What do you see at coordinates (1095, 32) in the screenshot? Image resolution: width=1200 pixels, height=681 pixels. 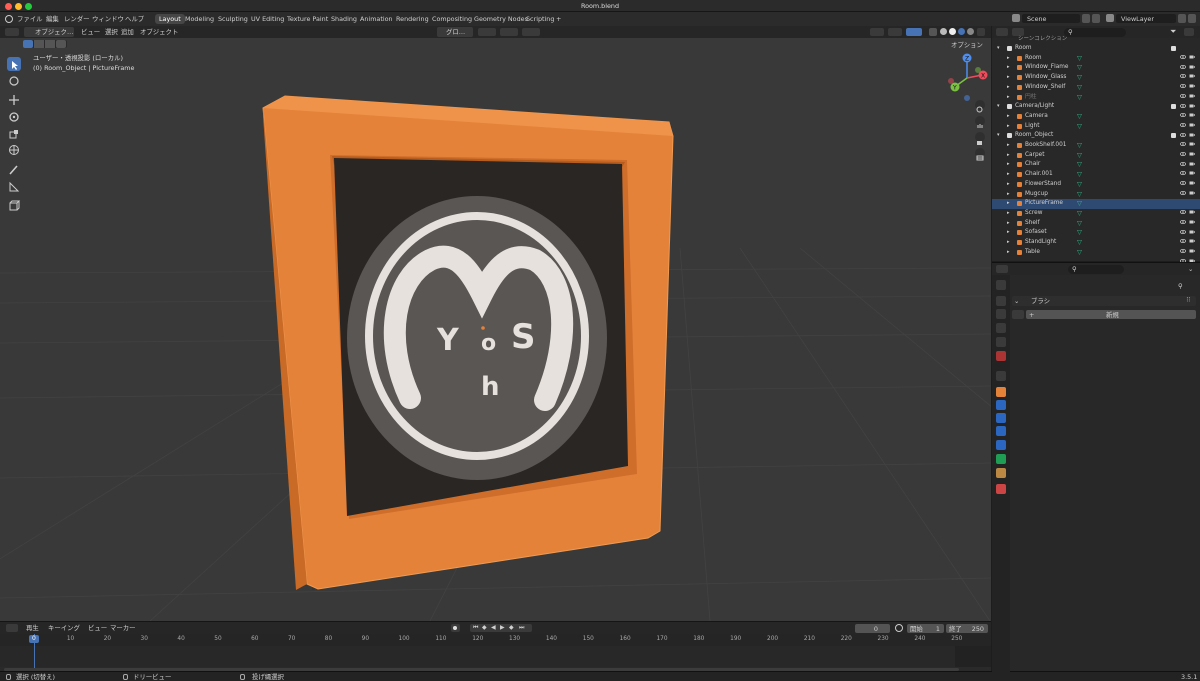 I see `outliner-search-input: ⚲` at bounding box center [1095, 32].